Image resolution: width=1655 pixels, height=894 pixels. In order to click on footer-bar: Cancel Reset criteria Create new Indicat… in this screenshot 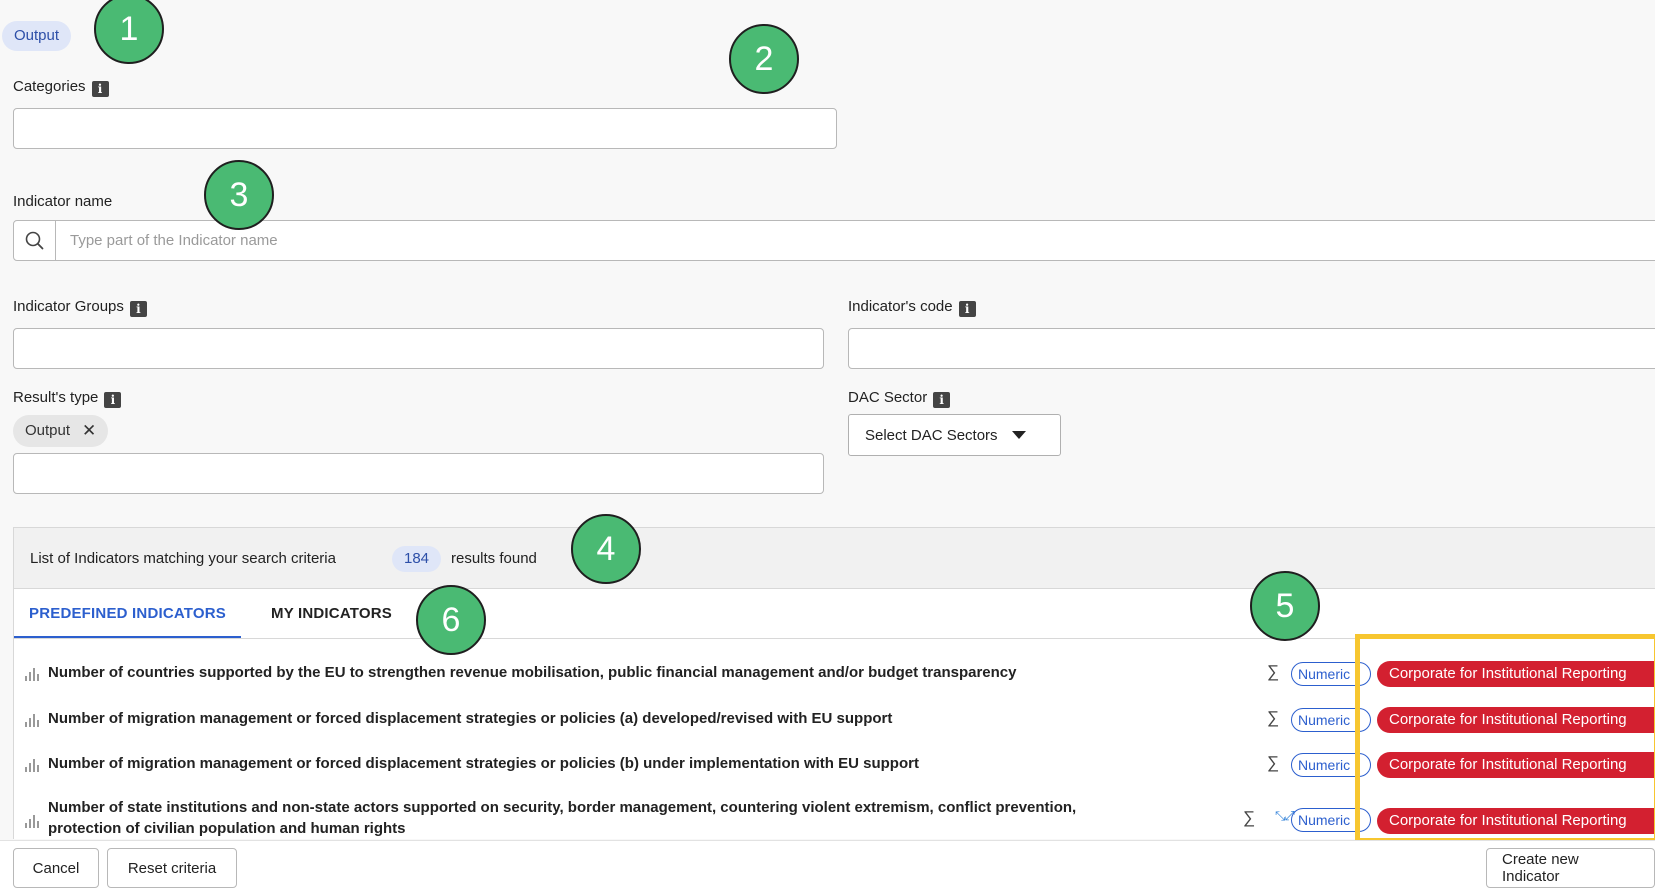, I will do `click(827, 867)`.